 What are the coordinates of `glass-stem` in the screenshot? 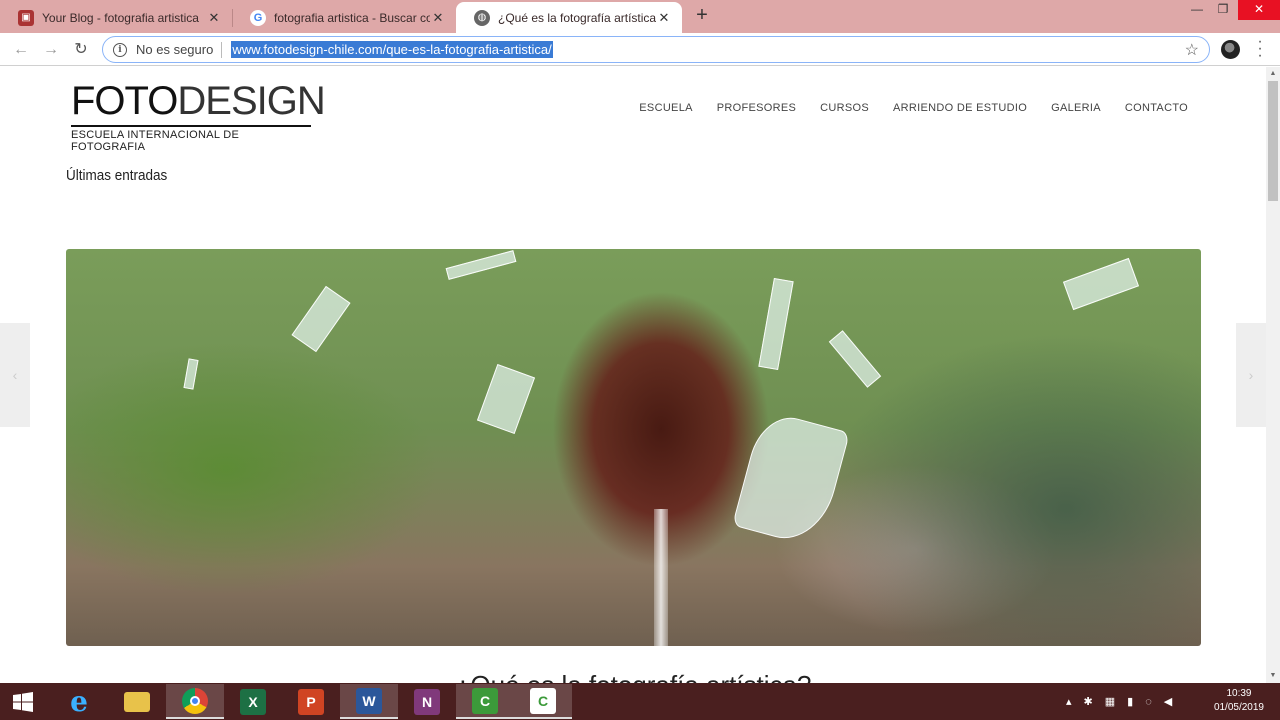 It's located at (661, 577).